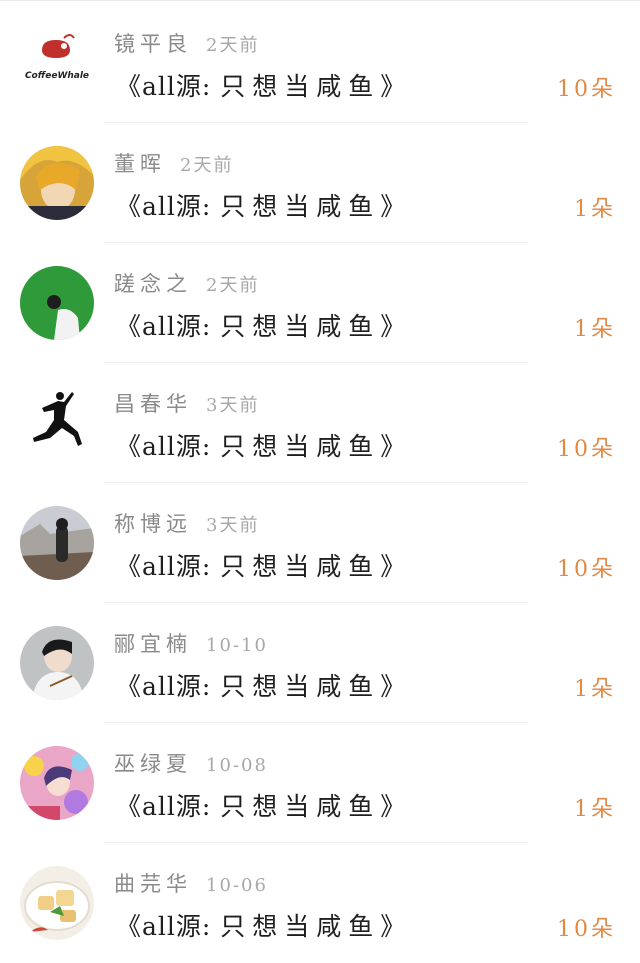  I want to click on list-item: 蹉念之 2天前 《all源: 只想当咸鱼》 1朵, so click(320, 303).